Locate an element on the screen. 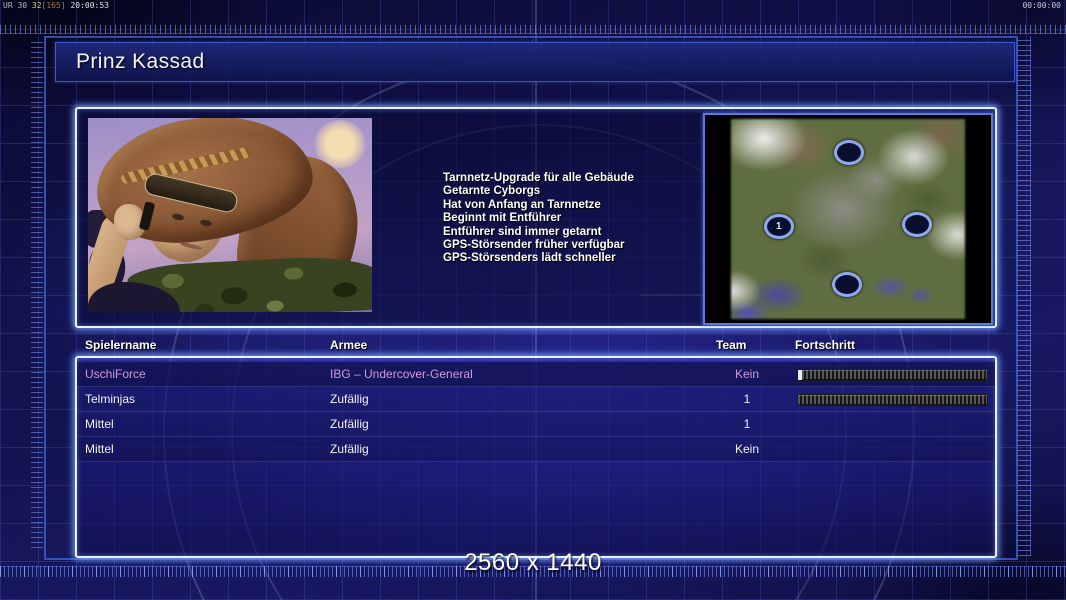 Image resolution: width=1066 pixels, height=600 pixels. debug-counter: UR 30 32[165] 20:00:53 is located at coordinates (56, 5).